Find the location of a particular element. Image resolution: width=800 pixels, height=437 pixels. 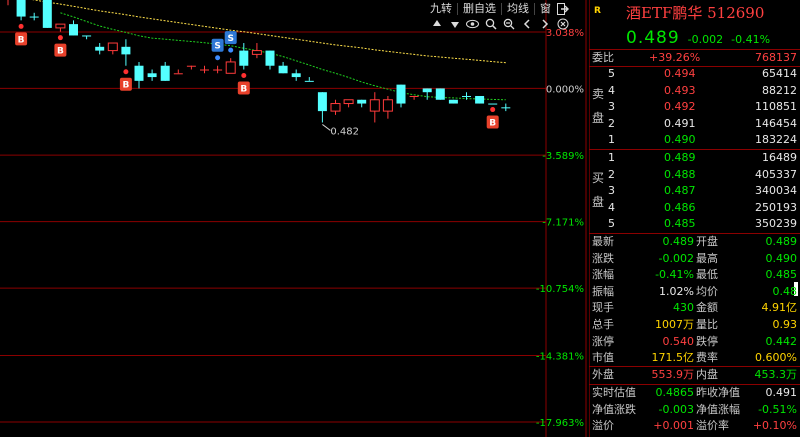

flow-row-label: 外盘 is located at coordinates (603, 374).